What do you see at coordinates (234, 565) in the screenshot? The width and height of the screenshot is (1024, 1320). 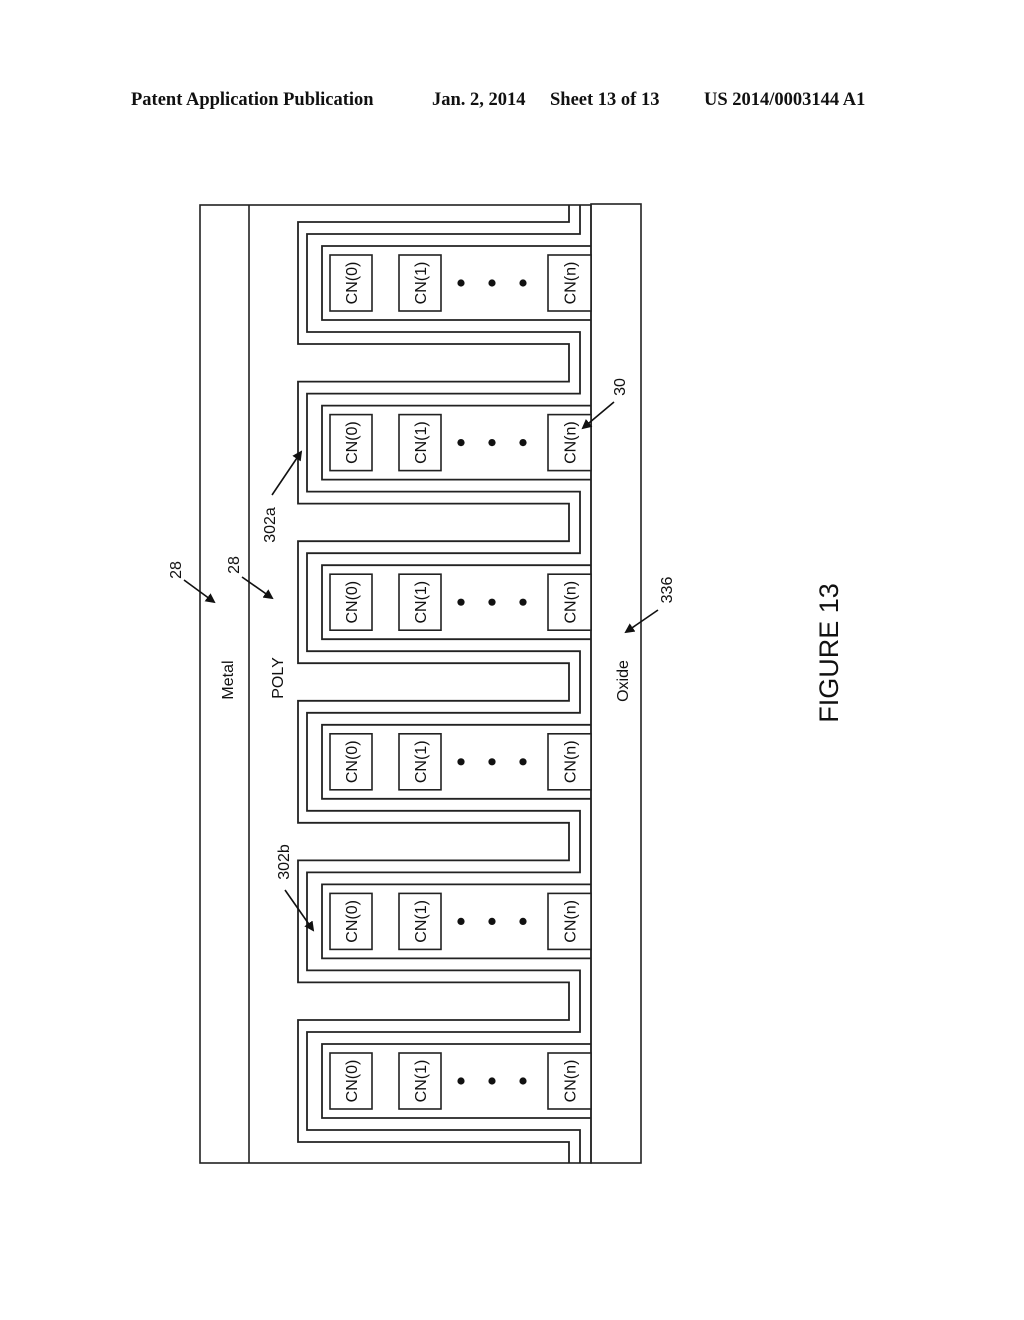 I see `ref-28-poly: 28` at bounding box center [234, 565].